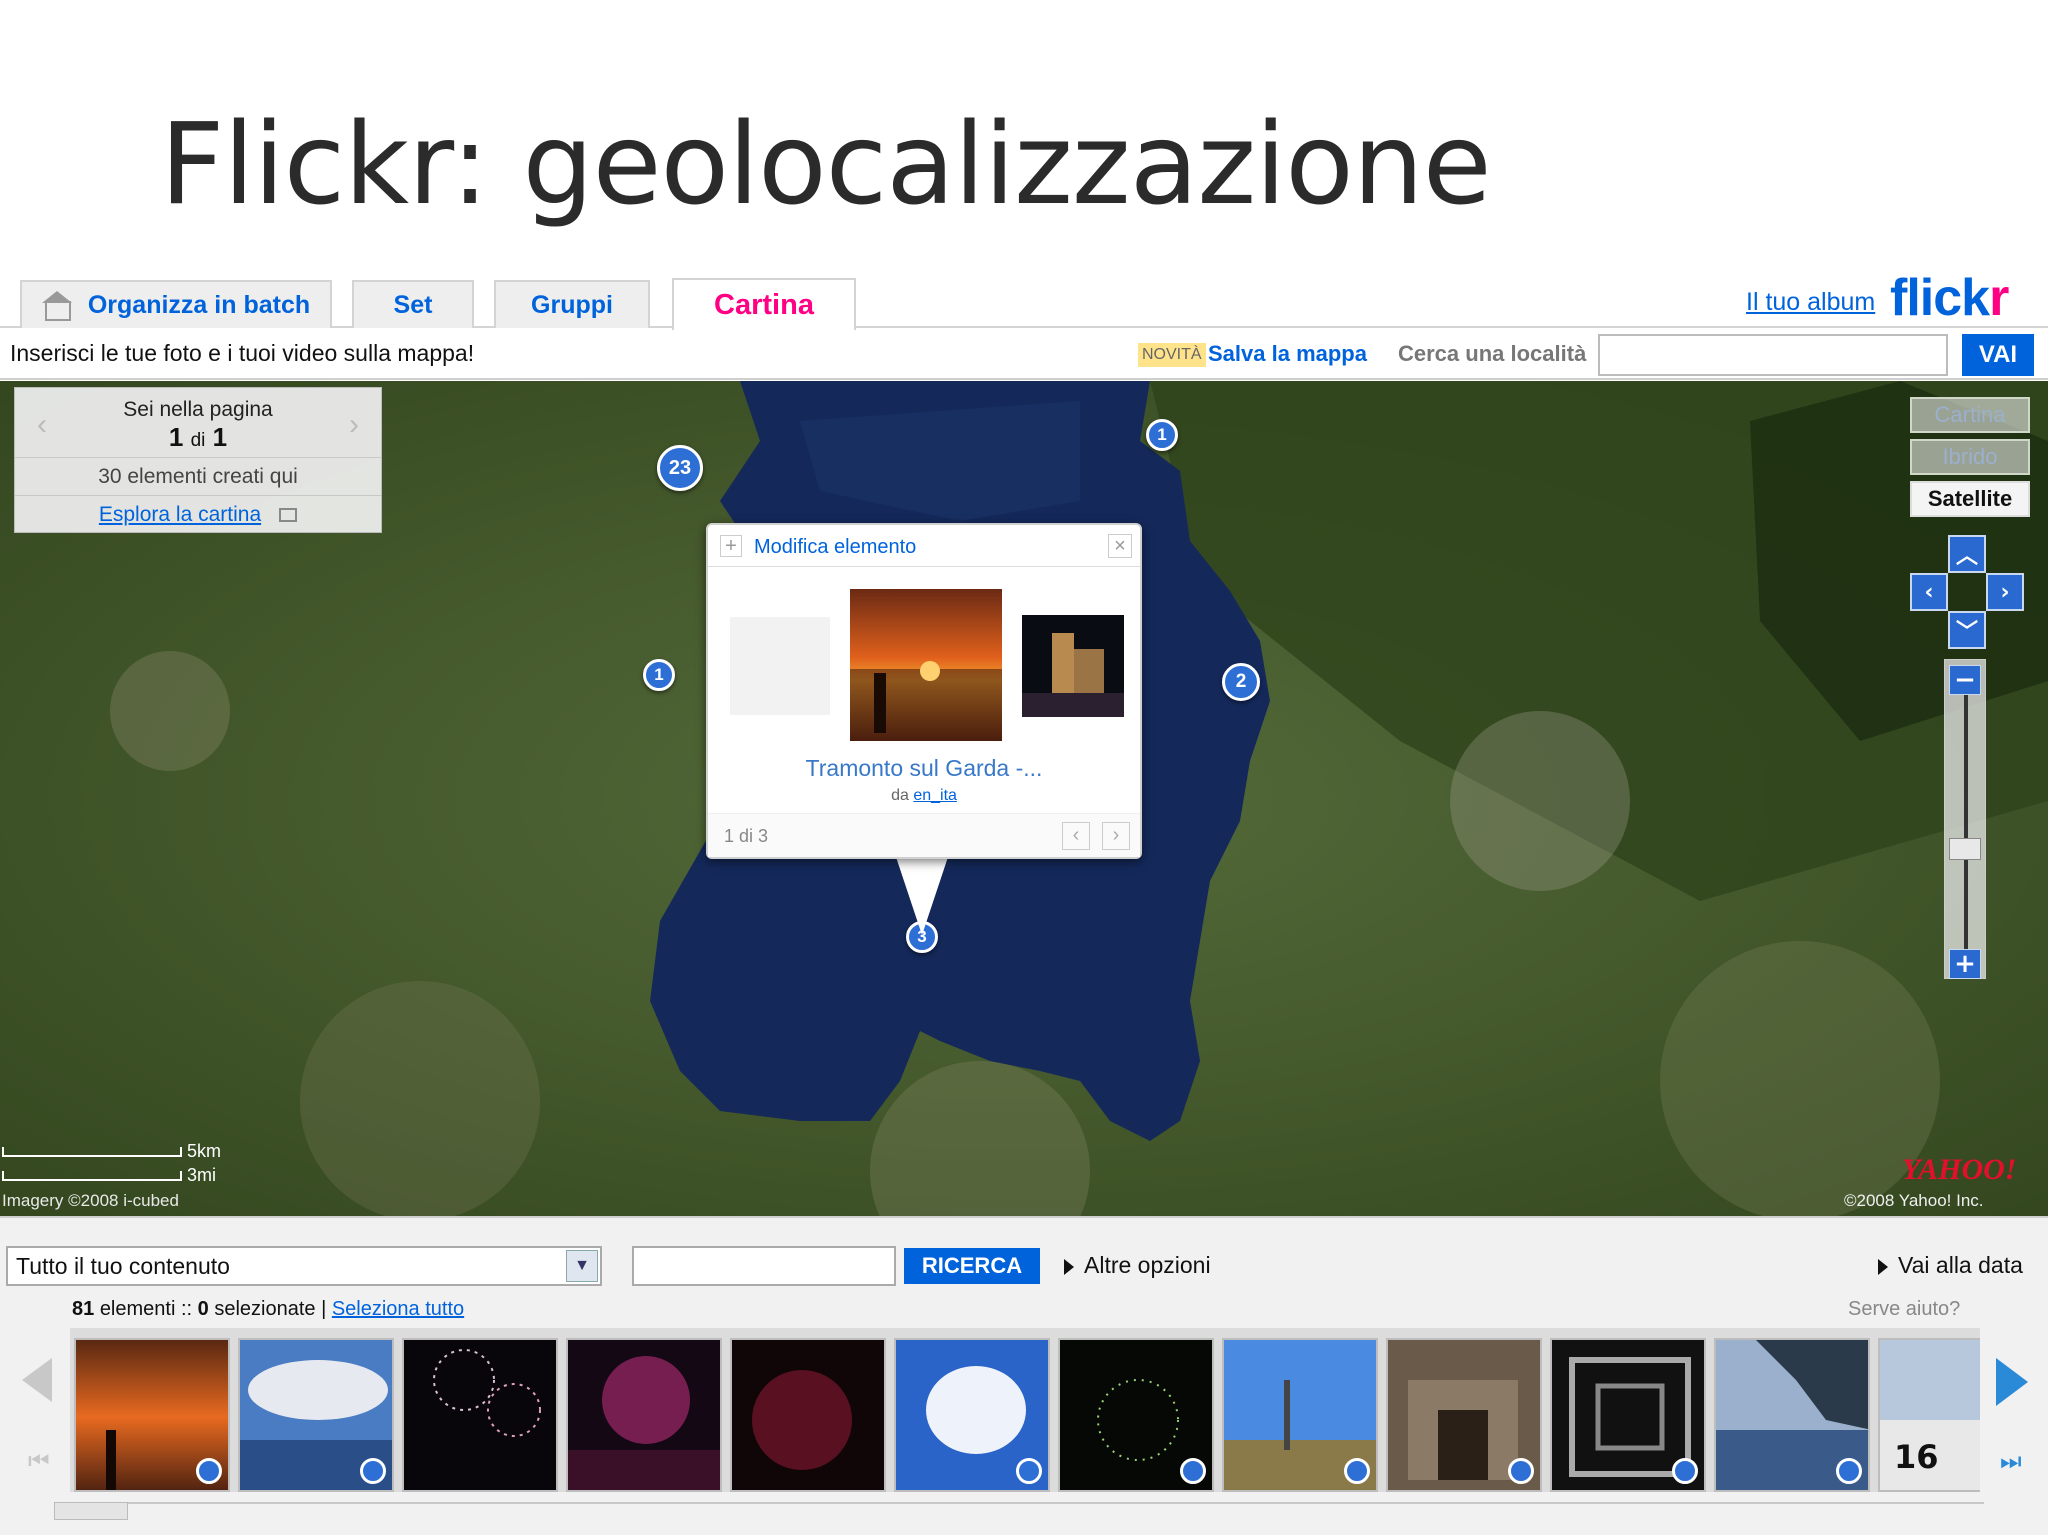  What do you see at coordinates (680, 468) in the screenshot?
I see `map-marker: 23` at bounding box center [680, 468].